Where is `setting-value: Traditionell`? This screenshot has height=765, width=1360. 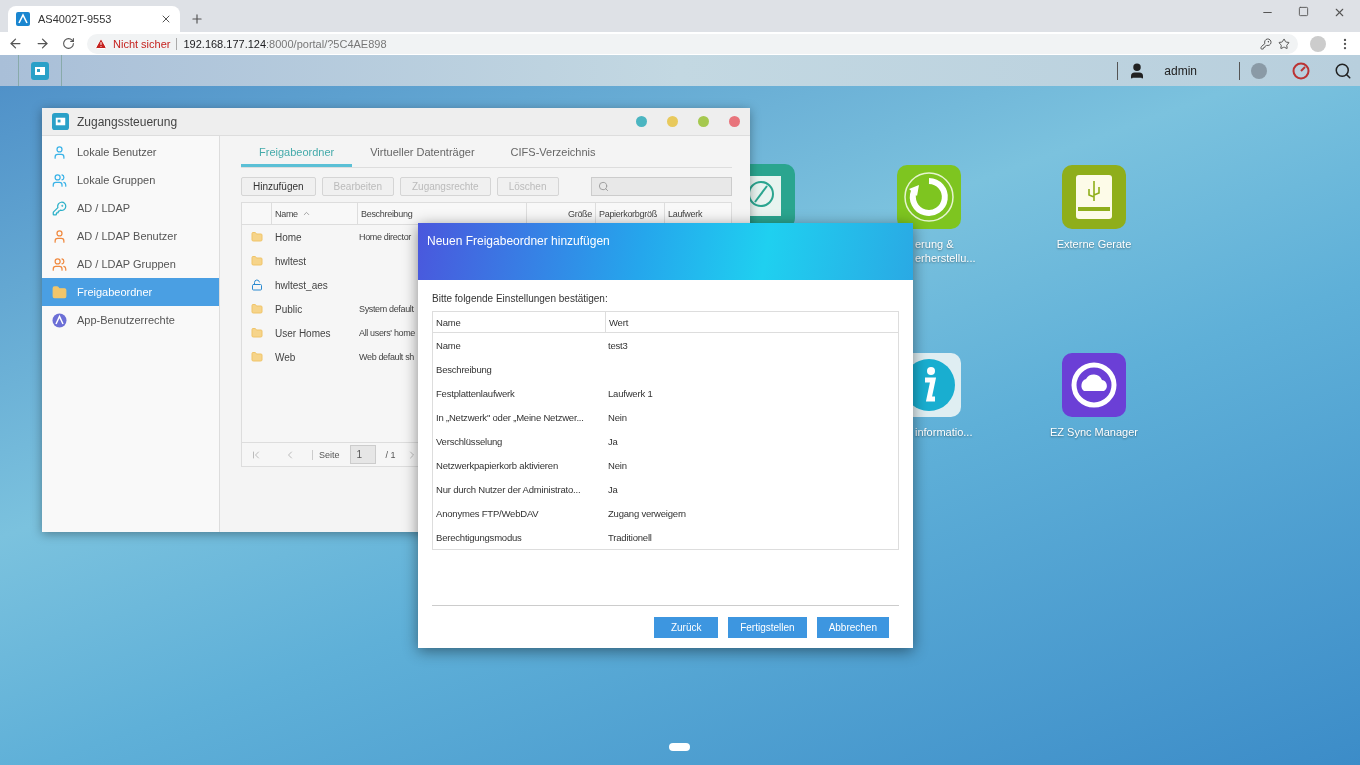
setting-value: Traditionell is located at coordinates (630, 537).